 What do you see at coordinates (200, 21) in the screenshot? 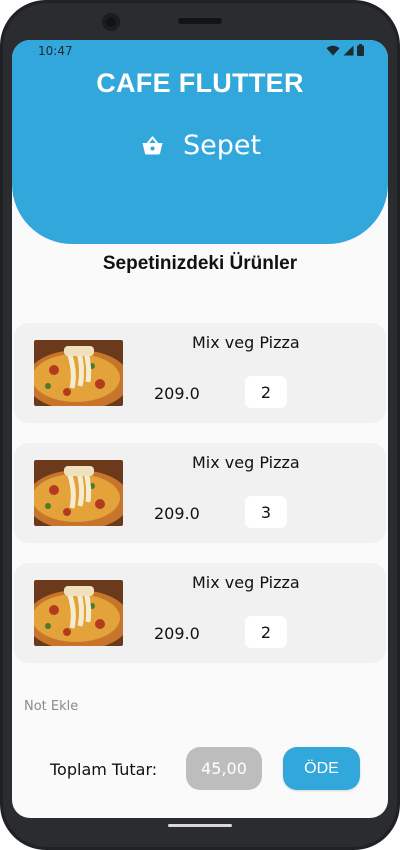
I see `earpiece-speaker` at bounding box center [200, 21].